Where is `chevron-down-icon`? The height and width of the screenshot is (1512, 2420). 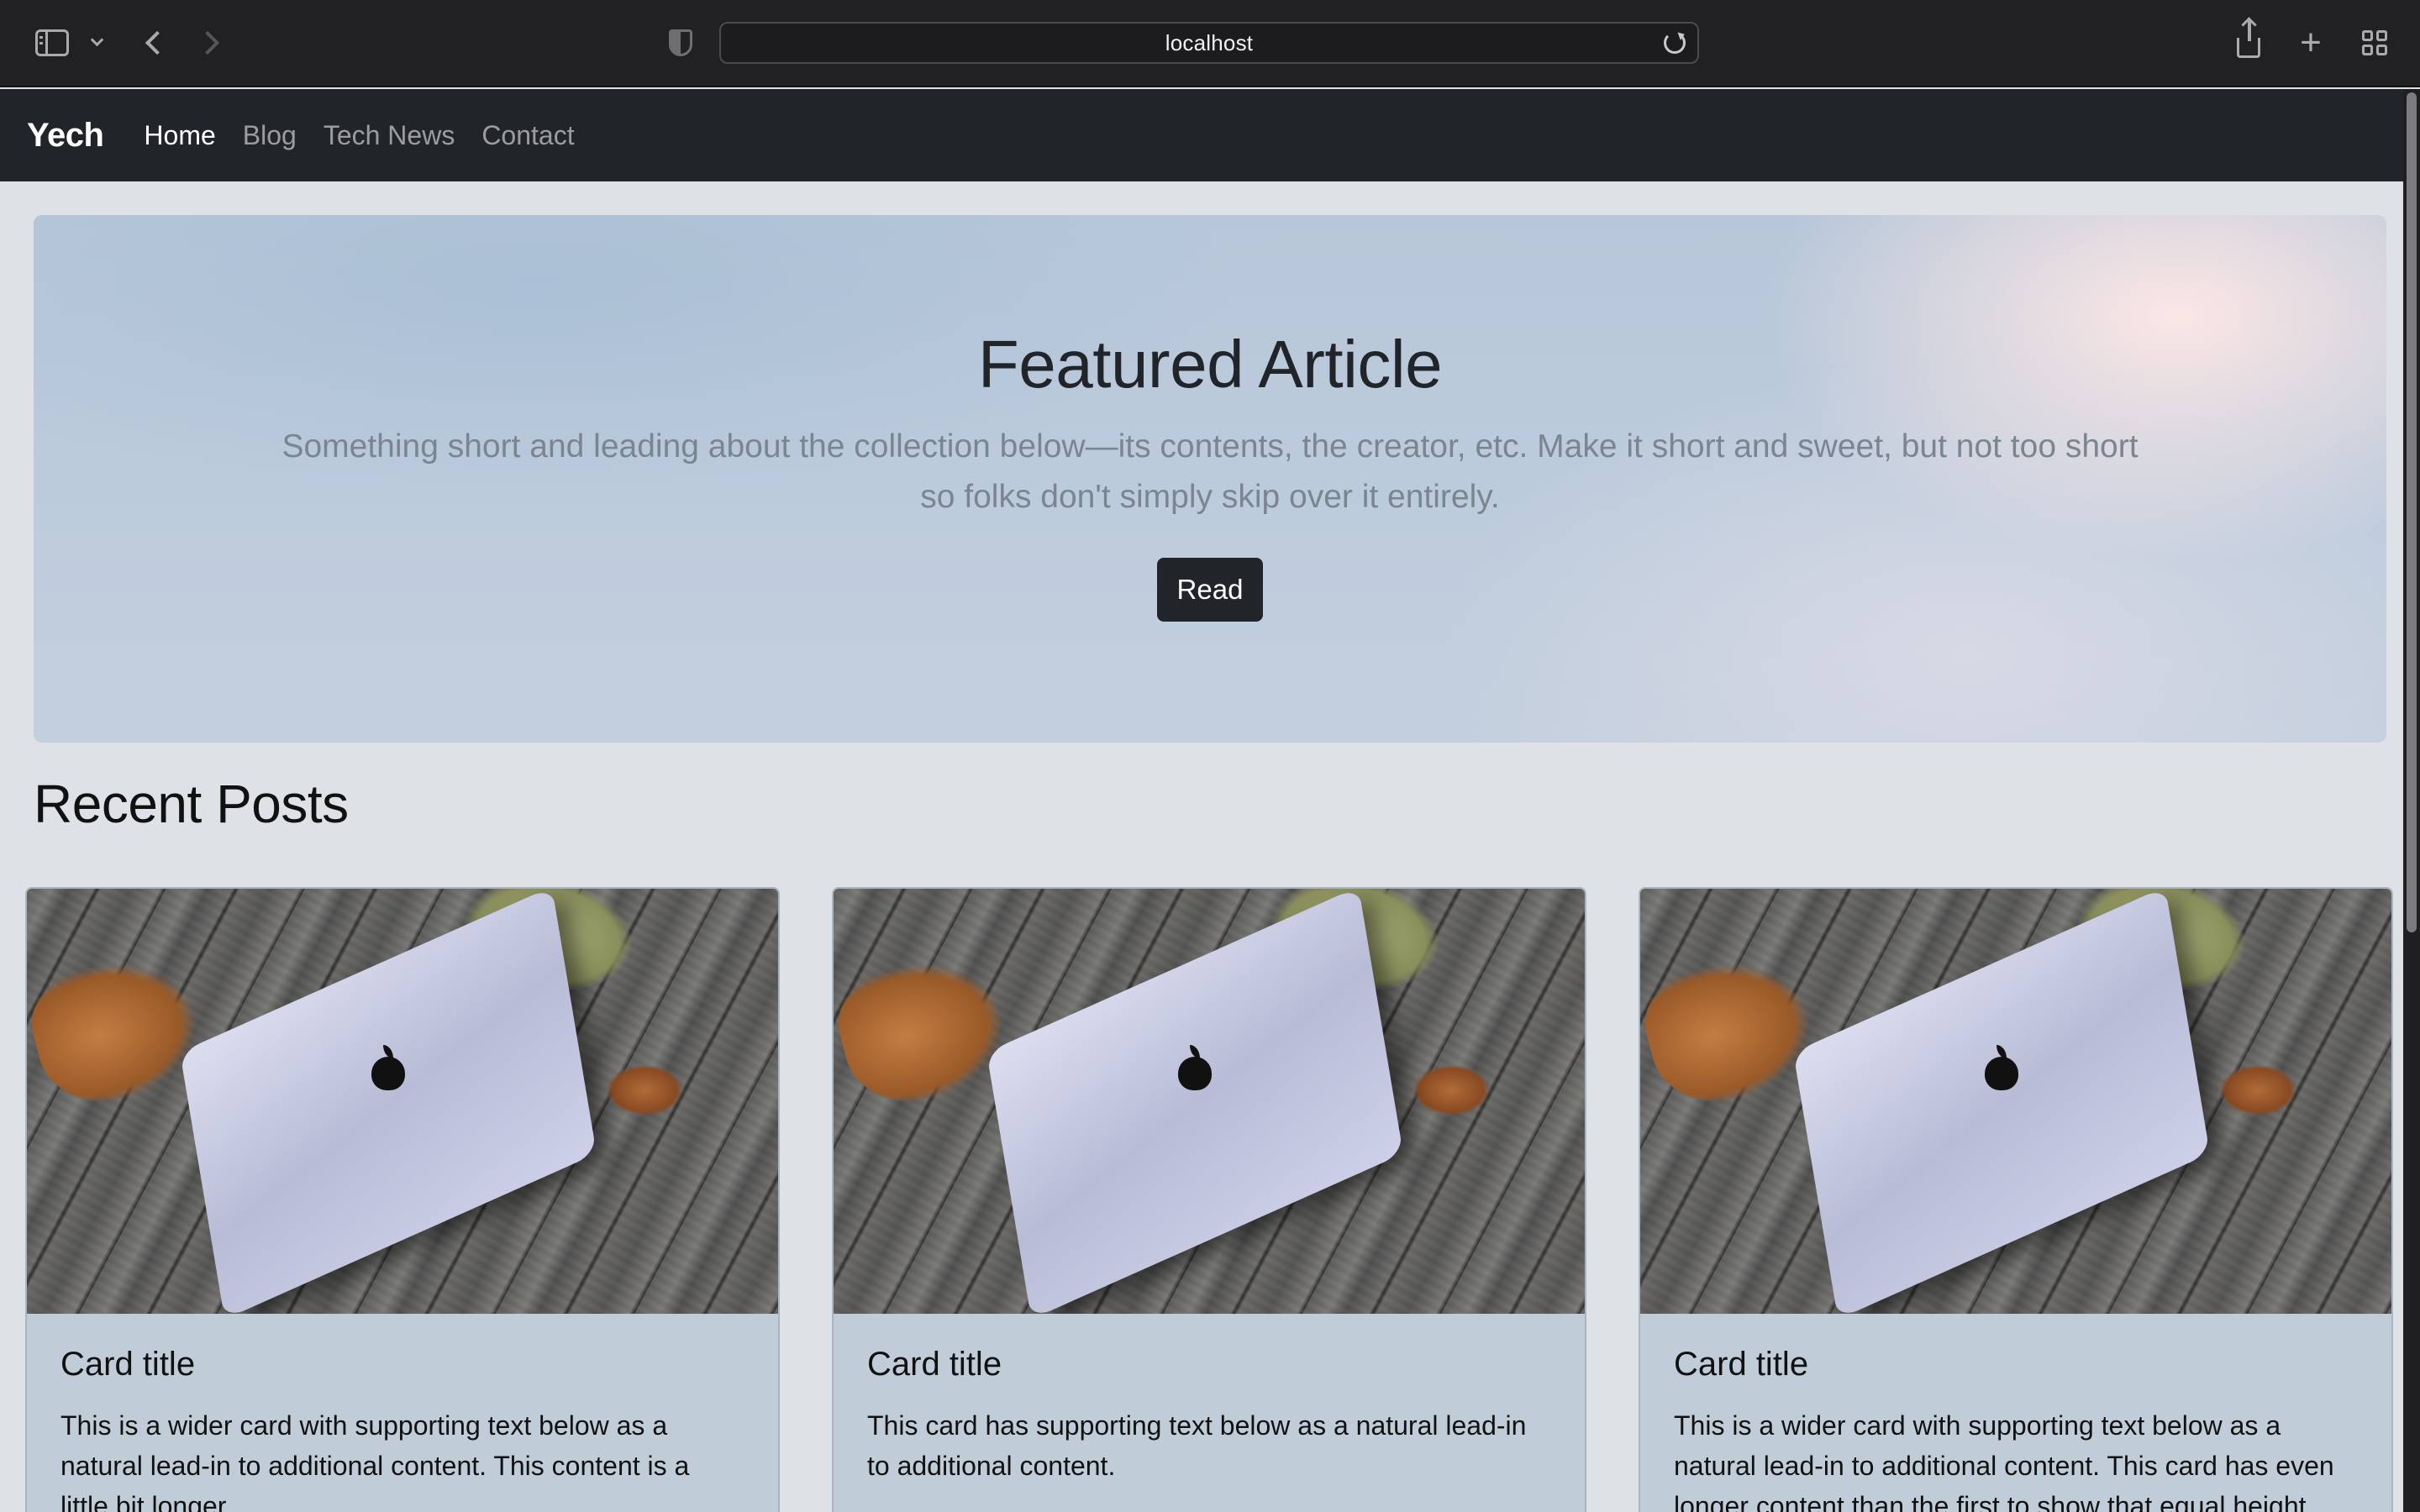 chevron-down-icon is located at coordinates (96, 43).